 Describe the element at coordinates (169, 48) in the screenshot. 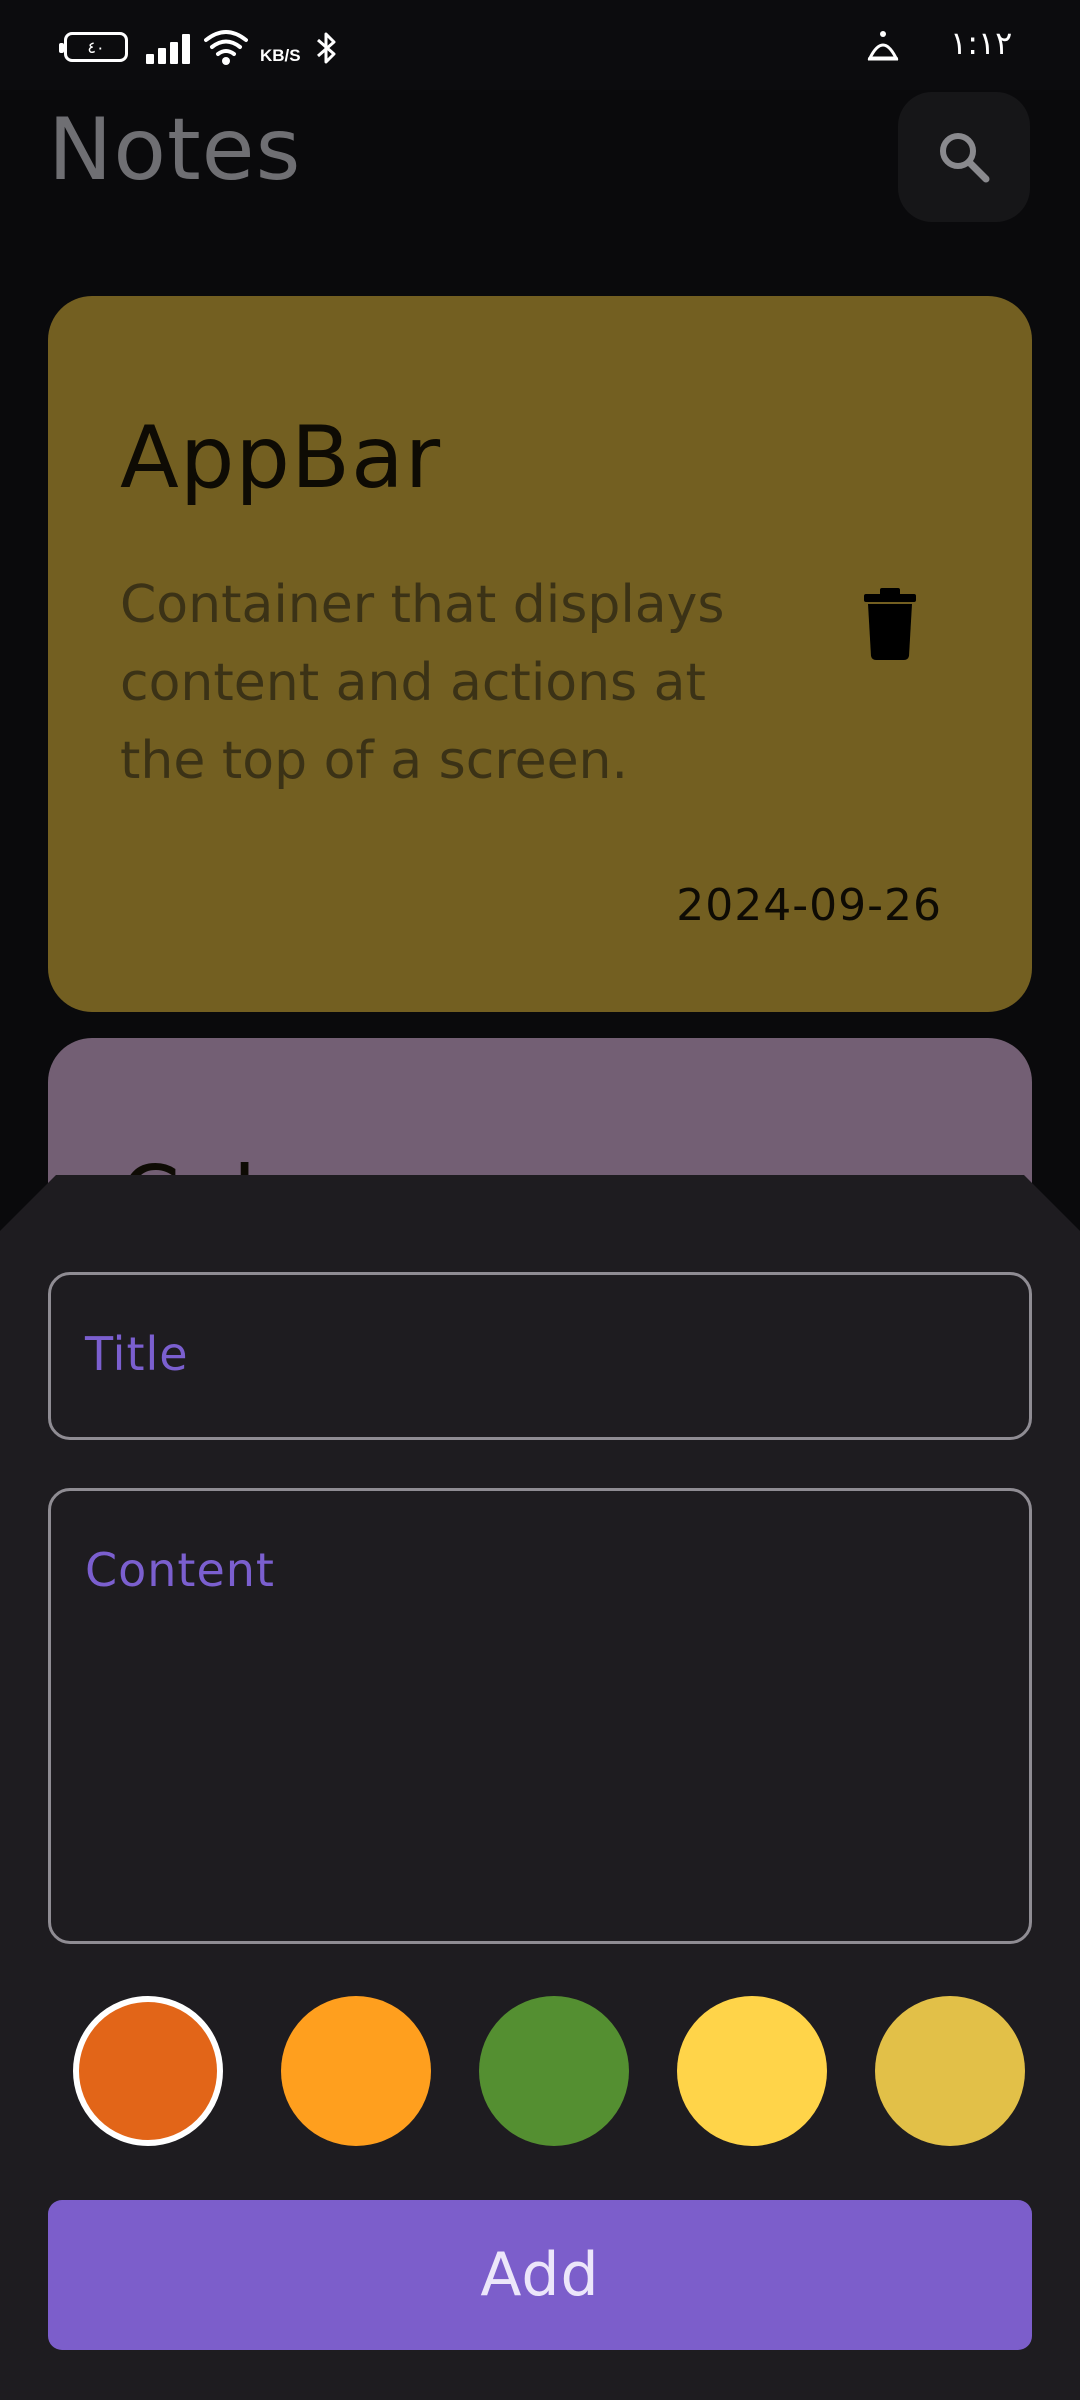

I see `signal-icon` at that location.